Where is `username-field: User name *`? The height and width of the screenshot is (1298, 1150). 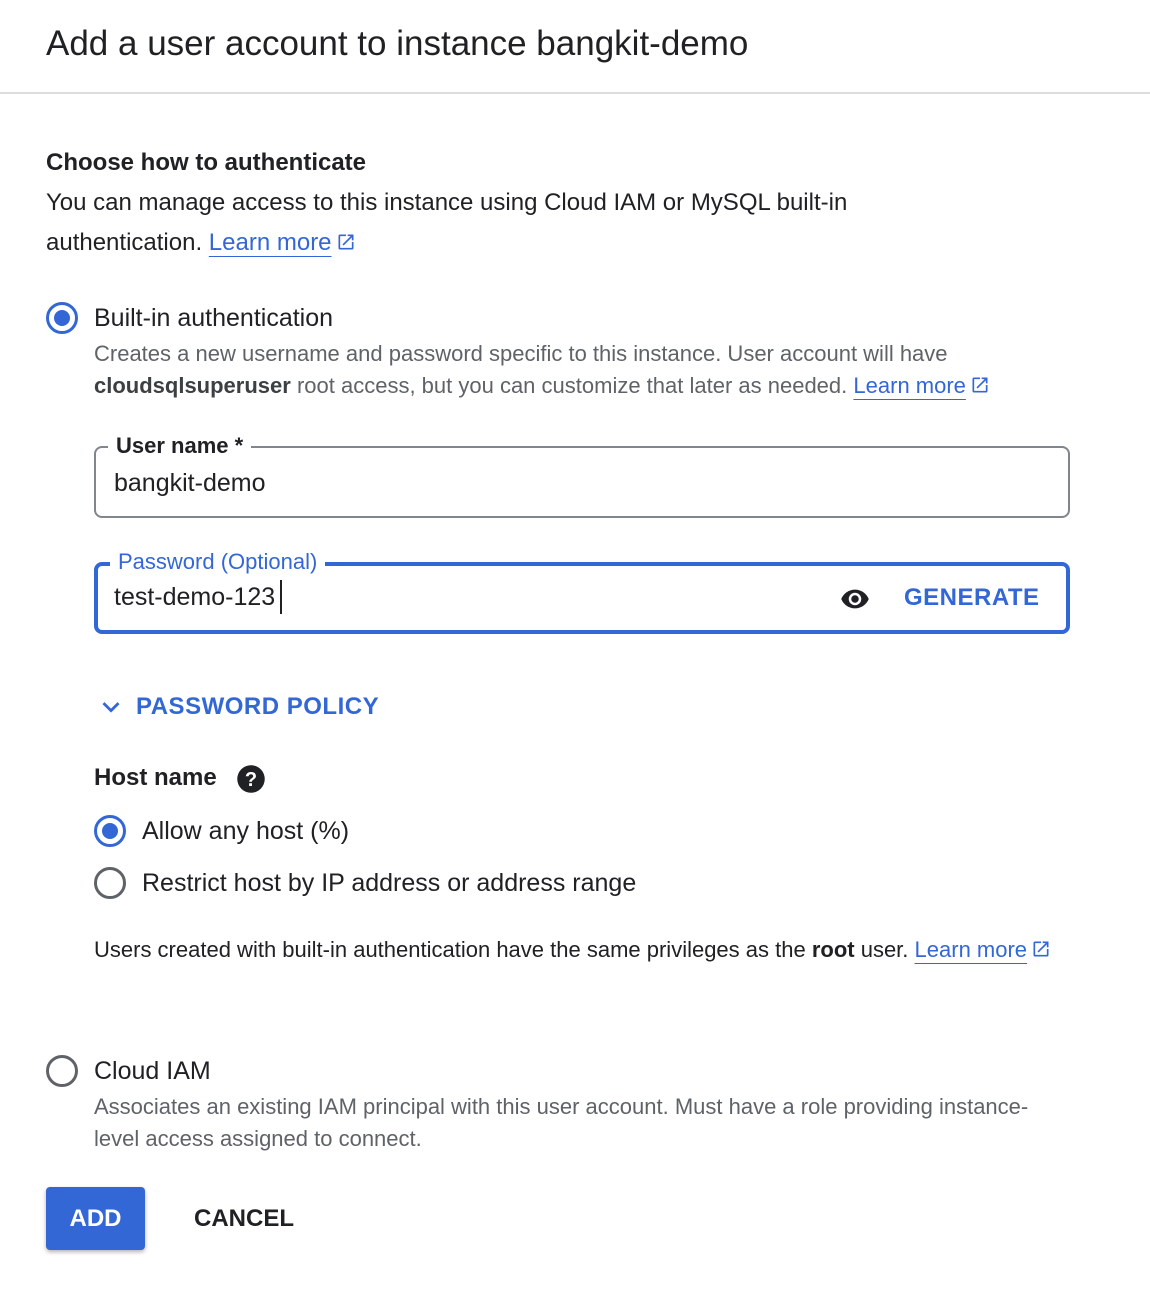 username-field: User name * is located at coordinates (582, 474).